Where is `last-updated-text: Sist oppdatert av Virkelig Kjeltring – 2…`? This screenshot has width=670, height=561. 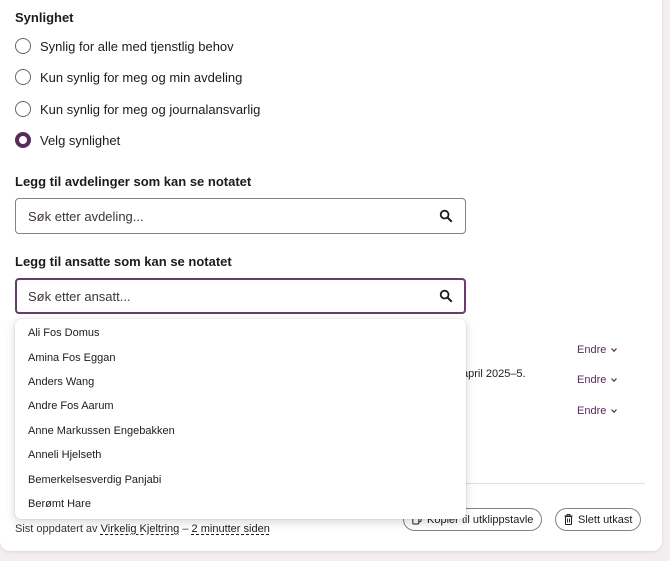 last-updated-text: Sist oppdatert av Virkelig Kjeltring – 2… is located at coordinates (142, 529).